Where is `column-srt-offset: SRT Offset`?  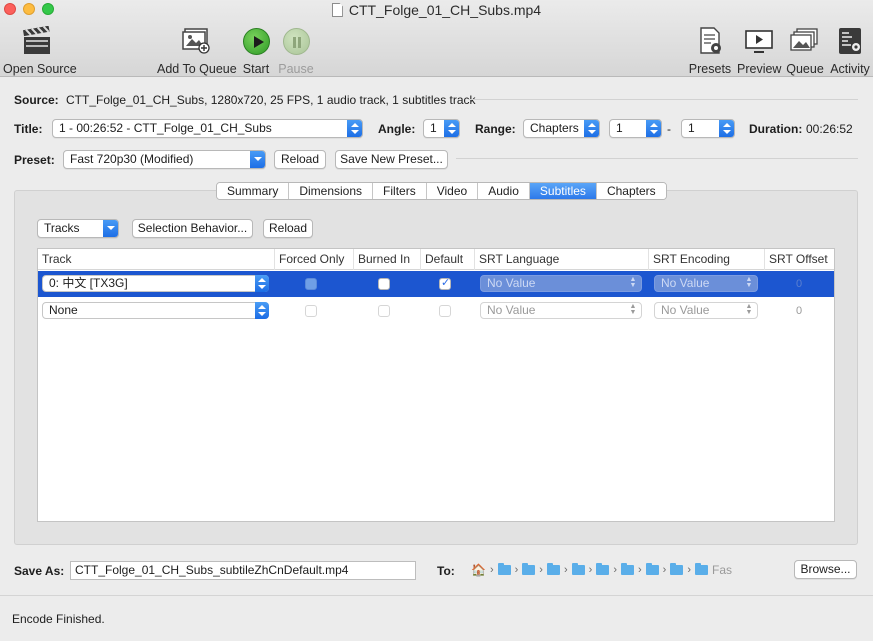
column-srt-offset: SRT Offset is located at coordinates (799, 259).